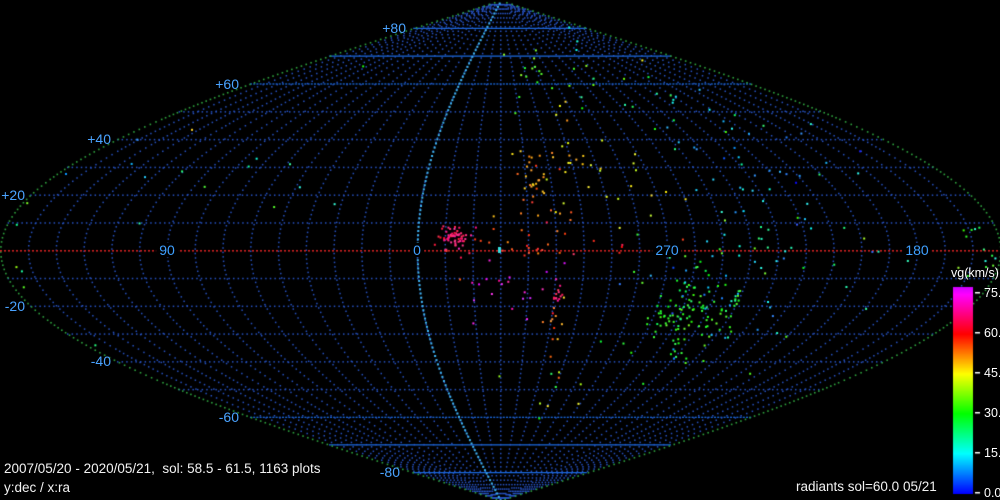 The height and width of the screenshot is (500, 1000). I want to click on ra-axis-label-90: 90, so click(167, 250).